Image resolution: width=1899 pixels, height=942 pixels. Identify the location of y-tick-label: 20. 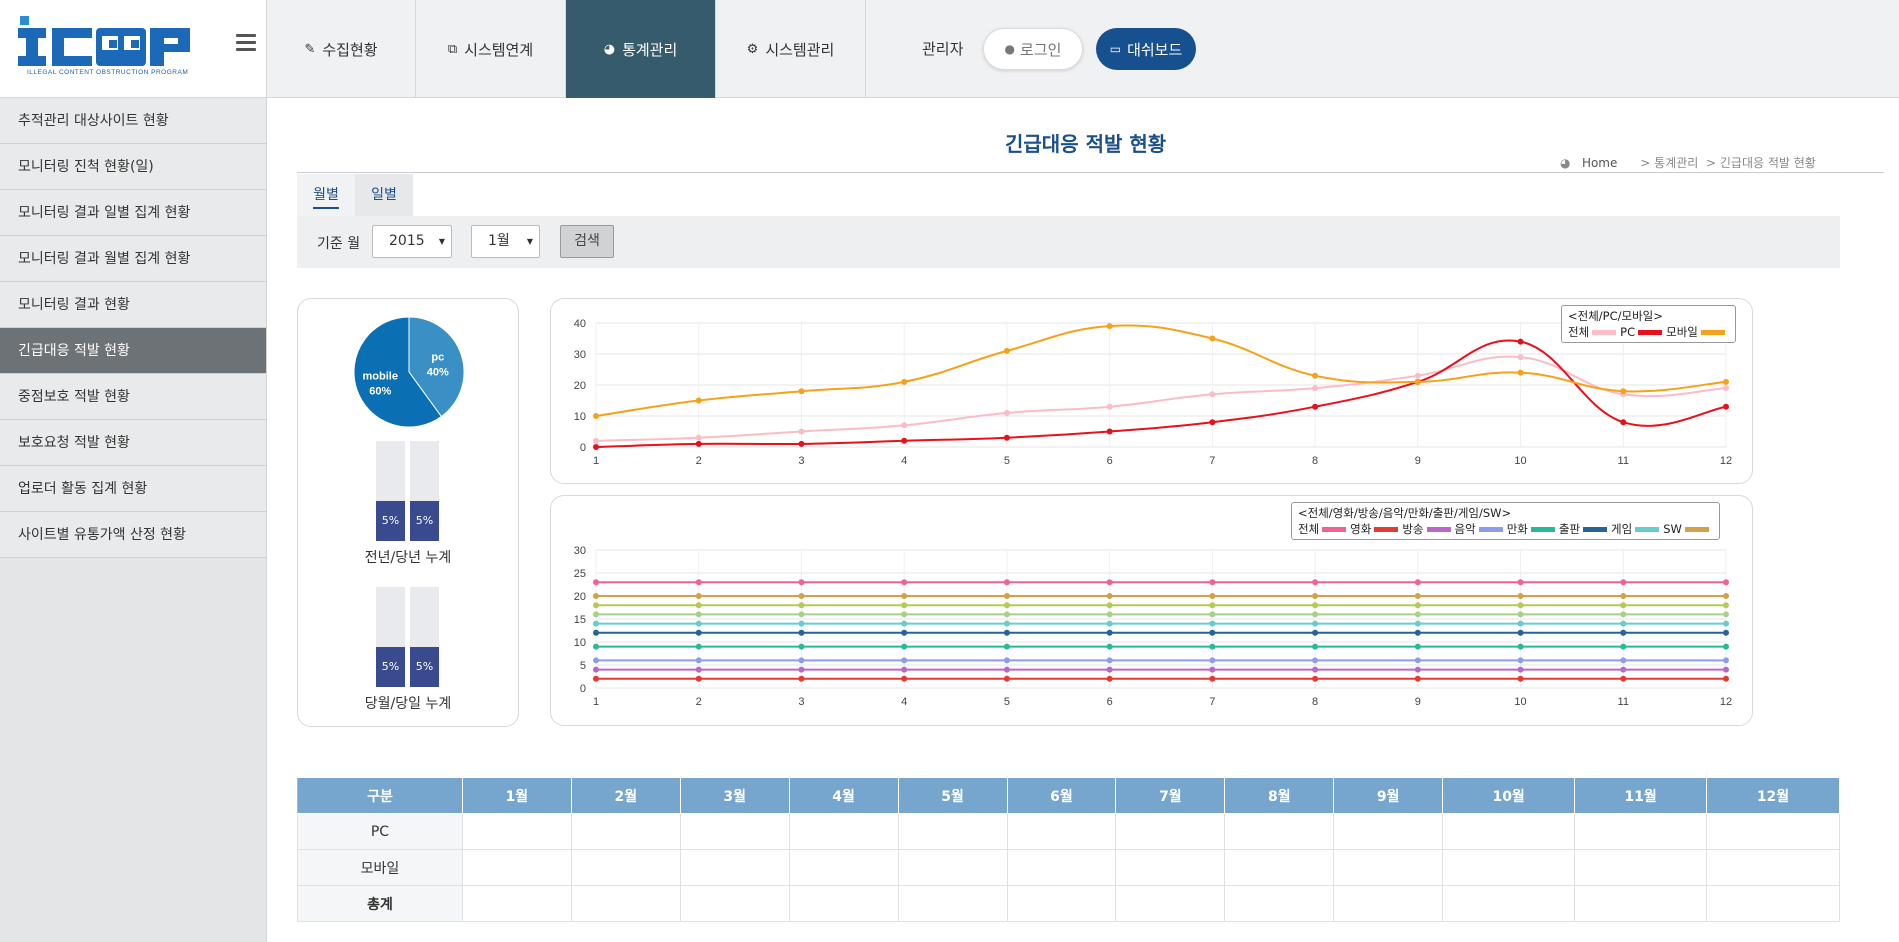
(580, 386).